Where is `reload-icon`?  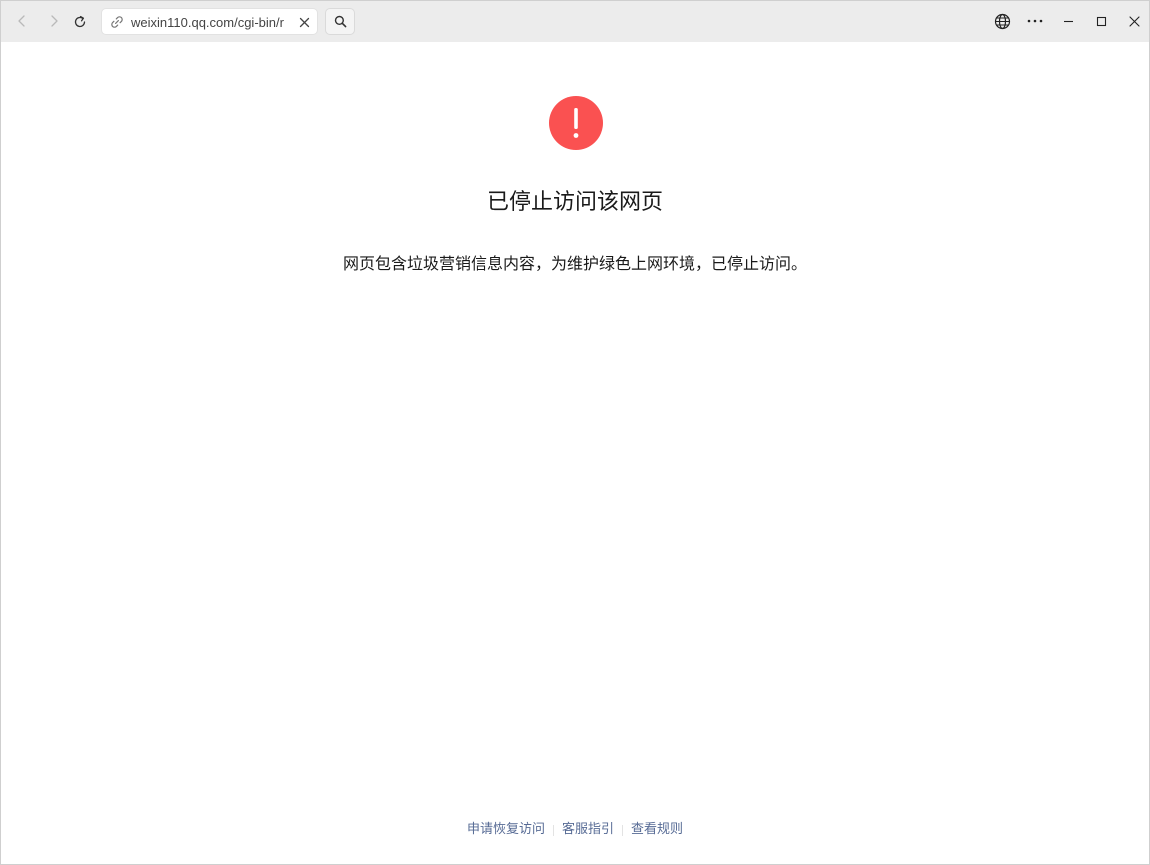 reload-icon is located at coordinates (80, 21).